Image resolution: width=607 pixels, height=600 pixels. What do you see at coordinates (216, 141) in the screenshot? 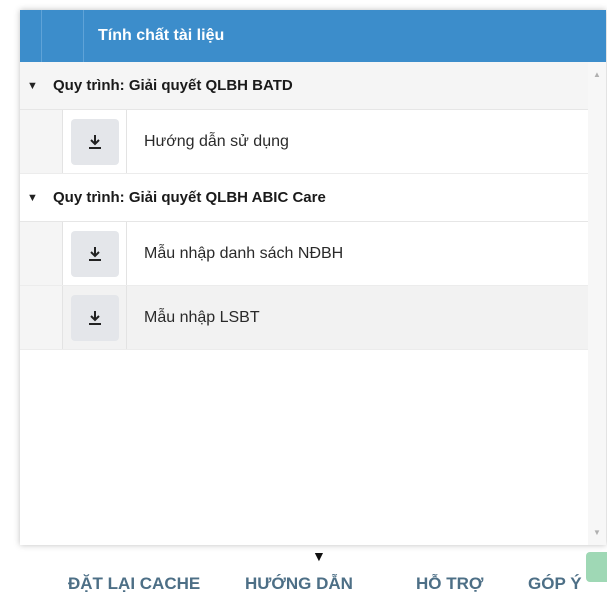
I see `document-name: Hướng dẫn sử dụng` at bounding box center [216, 141].